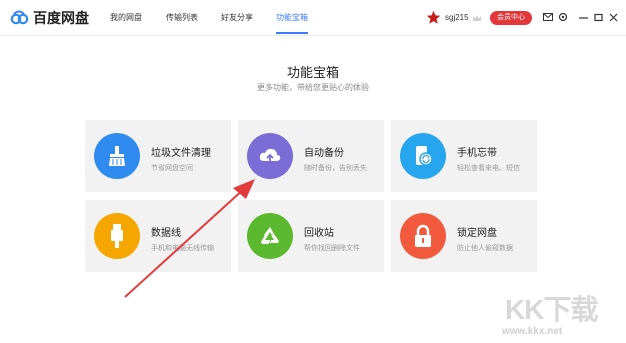 This screenshot has height=343, width=626. What do you see at coordinates (61, 18) in the screenshot?
I see `app-name: 百度网盘` at bounding box center [61, 18].